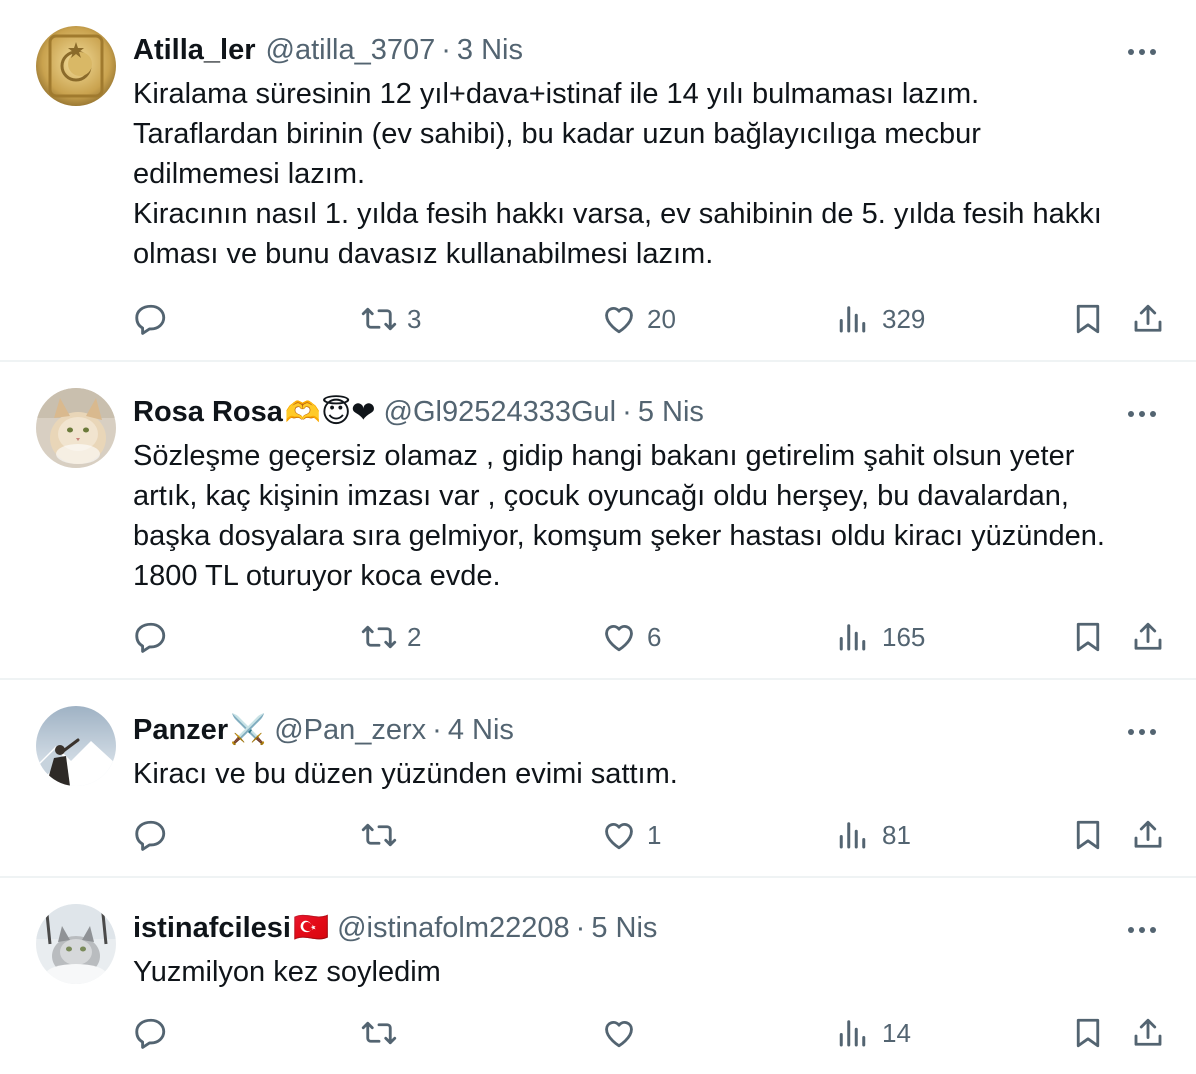 The width and height of the screenshot is (1196, 1074). What do you see at coordinates (500, 412) in the screenshot?
I see `author-handle: @Gl92524333Gul` at bounding box center [500, 412].